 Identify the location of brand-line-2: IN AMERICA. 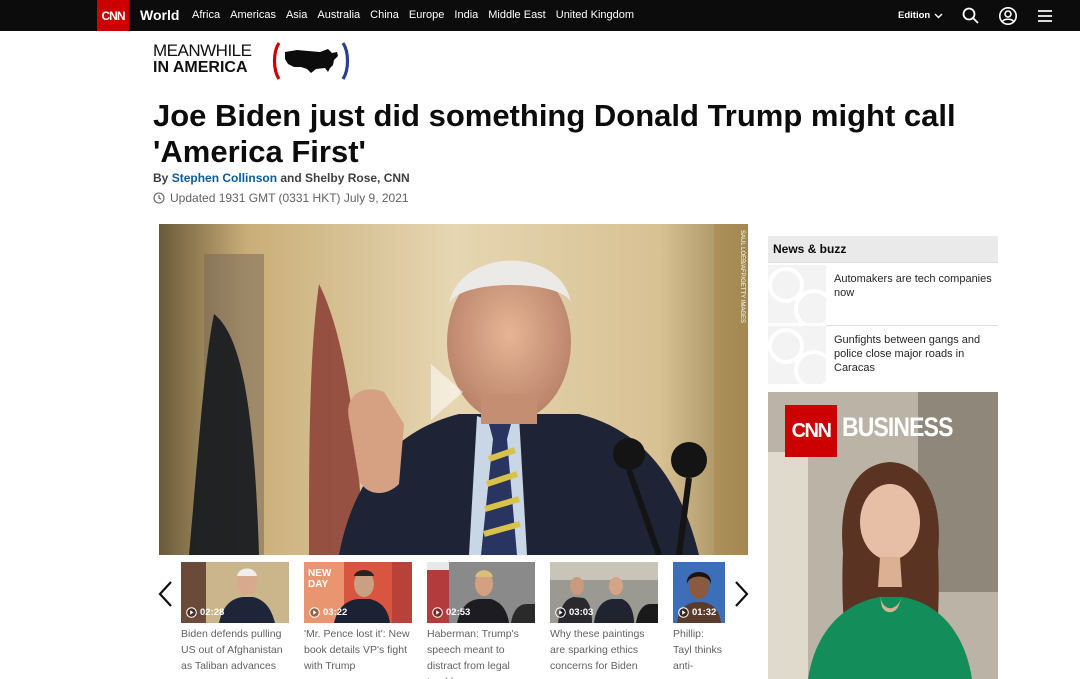
(200, 67).